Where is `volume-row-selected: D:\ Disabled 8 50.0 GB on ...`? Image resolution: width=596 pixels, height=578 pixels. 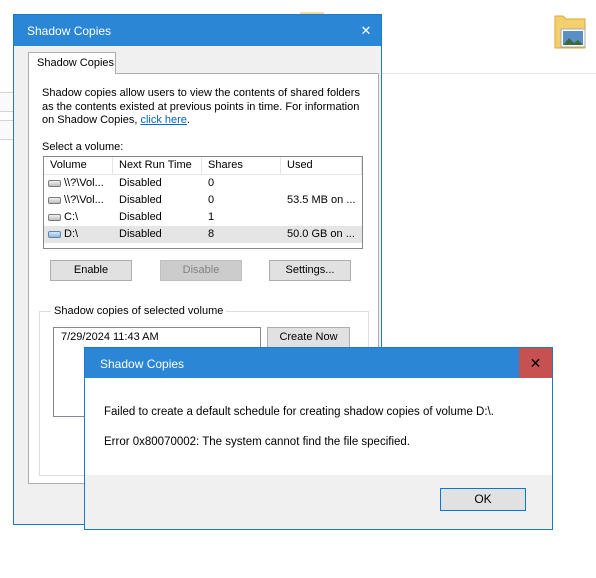
volume-row-selected: D:\ Disabled 8 50.0 GB on ... is located at coordinates (203, 234).